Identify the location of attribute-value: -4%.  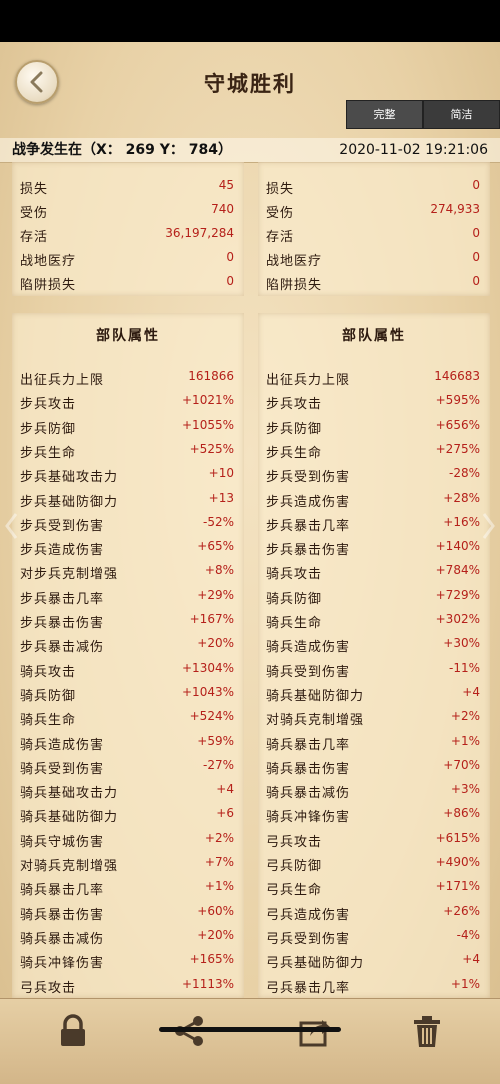
(468, 934).